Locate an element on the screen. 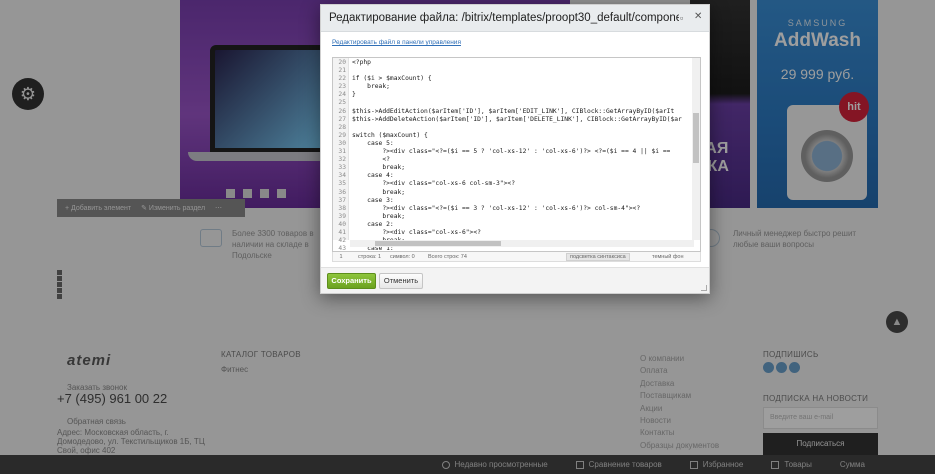 Image resolution: width=935 pixels, height=474 pixels. line-number: 21 is located at coordinates (342, 71).